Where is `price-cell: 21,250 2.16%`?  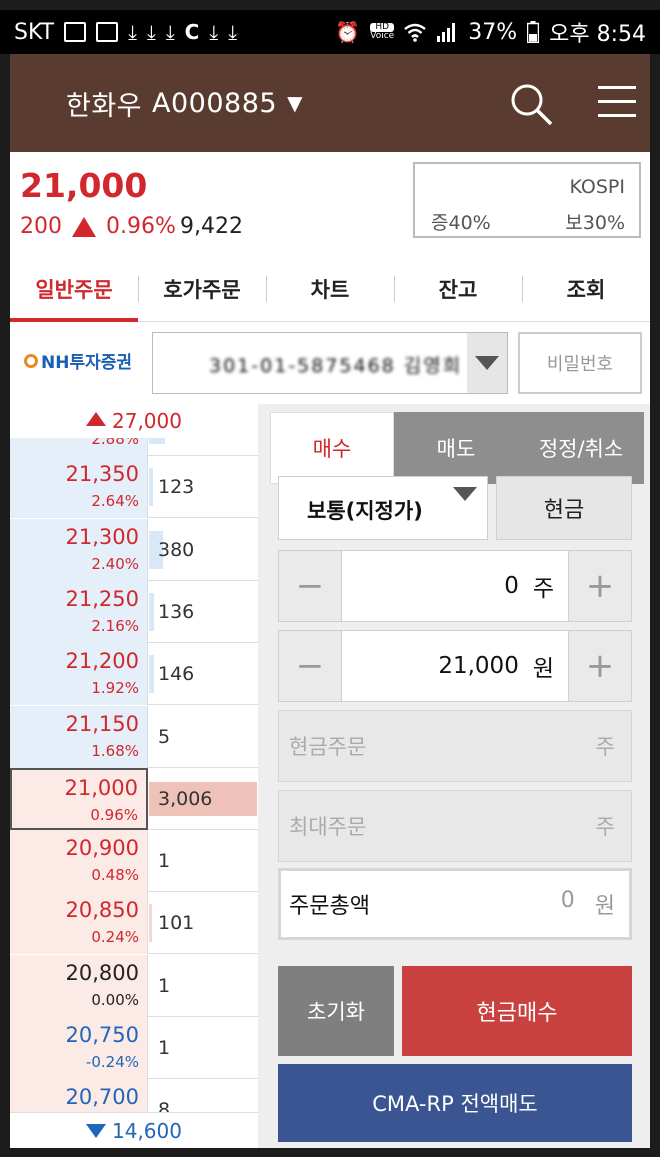 price-cell: 21,250 2.16% is located at coordinates (79, 611).